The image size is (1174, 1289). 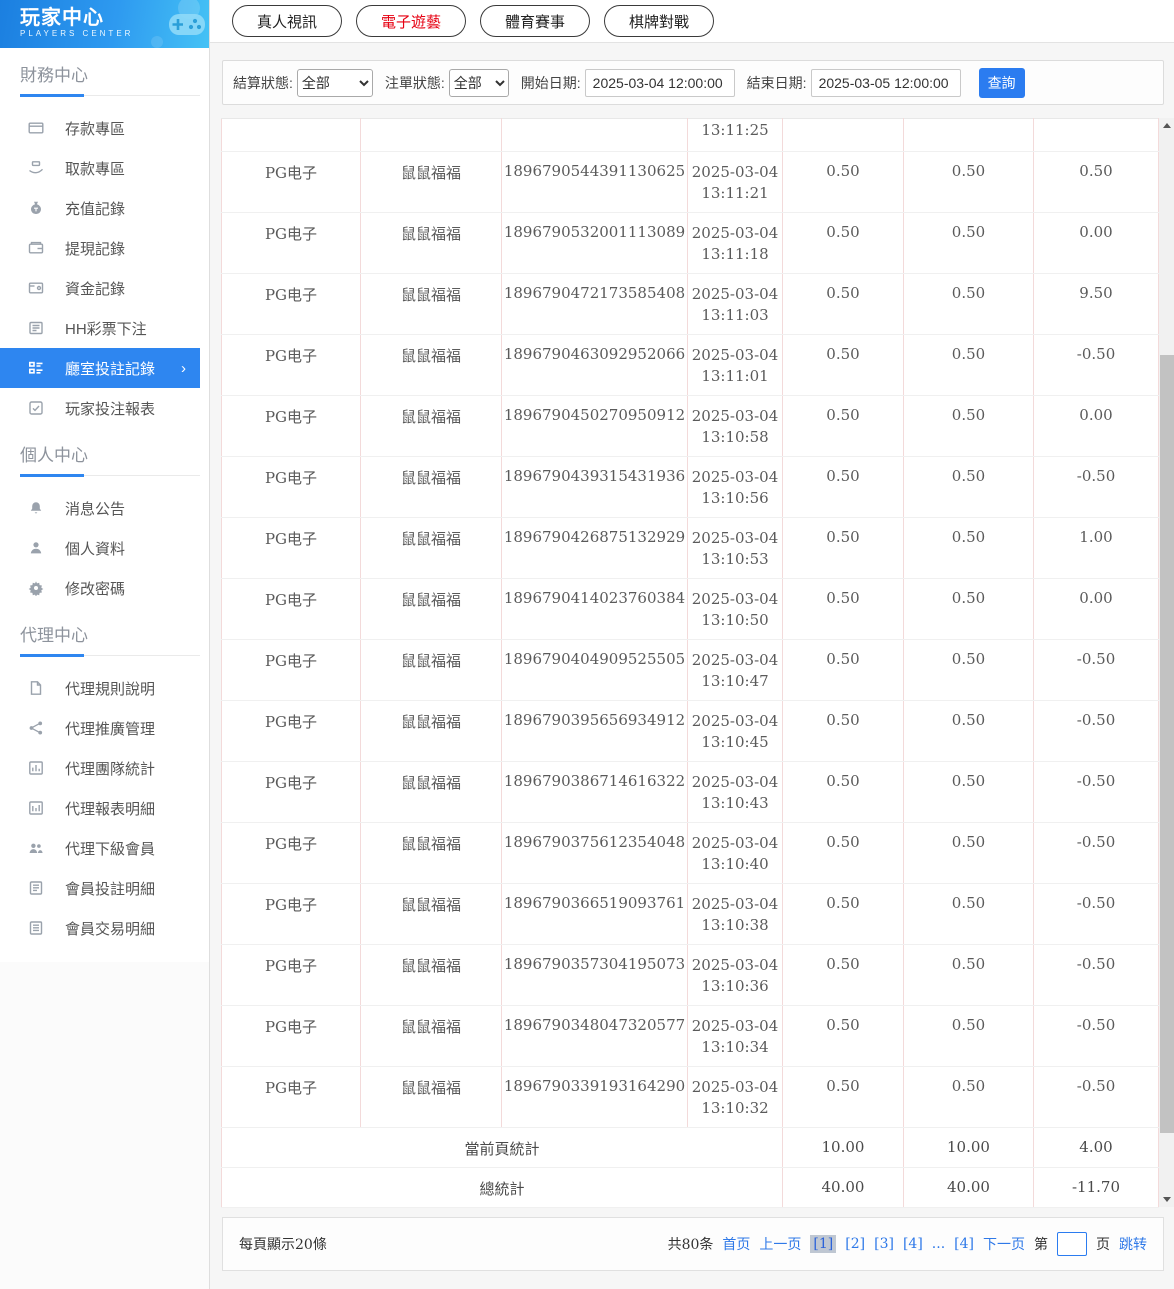 What do you see at coordinates (1096, 135) in the screenshot?
I see `cell-win-loss` at bounding box center [1096, 135].